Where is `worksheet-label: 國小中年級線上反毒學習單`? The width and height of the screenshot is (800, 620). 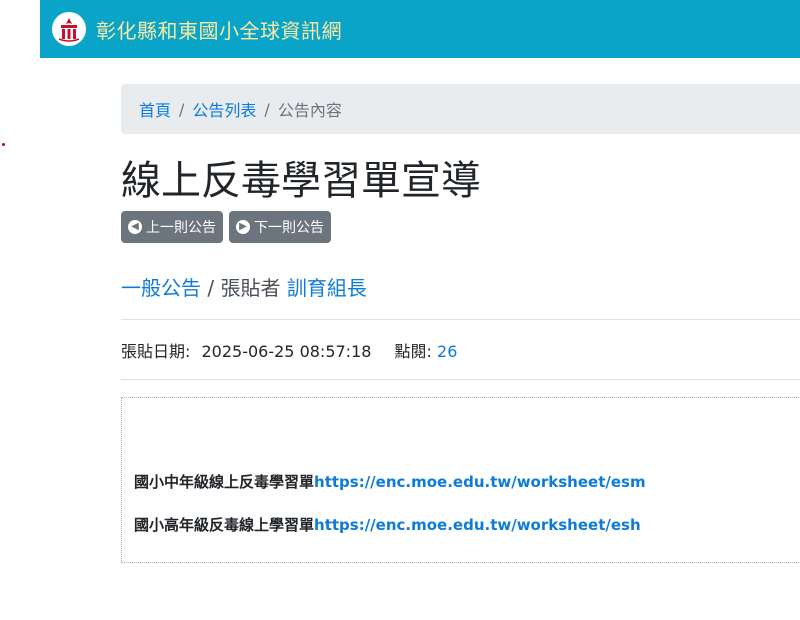 worksheet-label: 國小中年級線上反毒學習單 is located at coordinates (224, 482).